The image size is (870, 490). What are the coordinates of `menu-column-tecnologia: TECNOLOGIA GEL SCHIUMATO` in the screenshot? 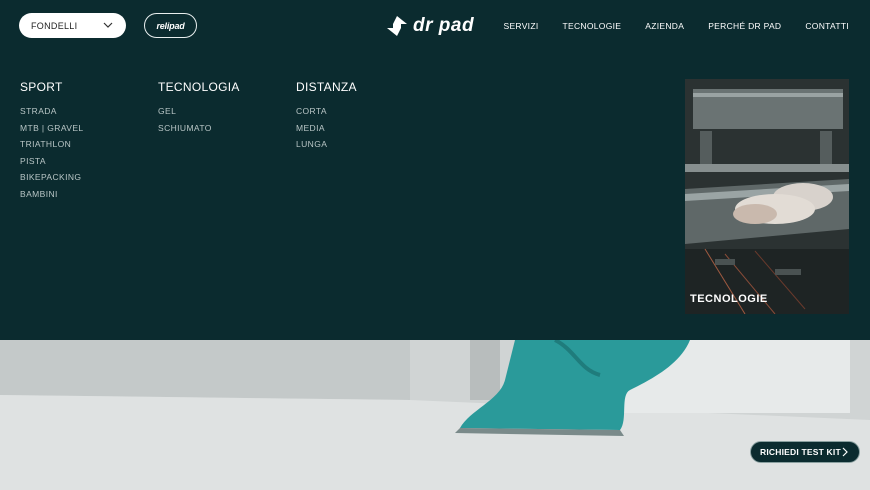 It's located at (199, 108).